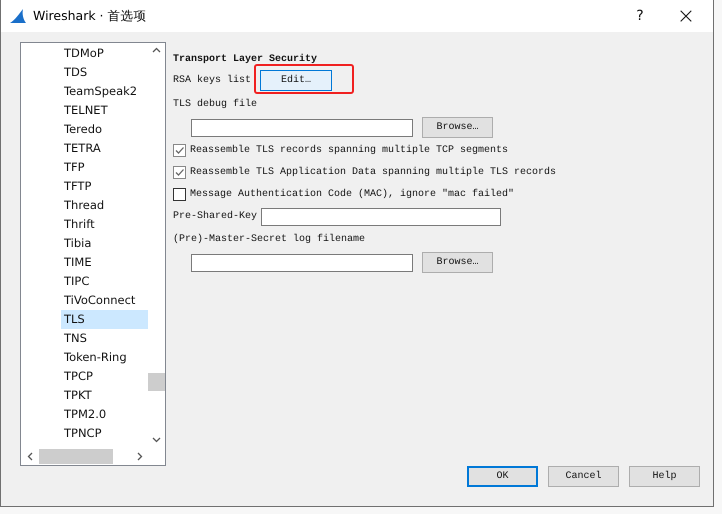 The image size is (722, 514). What do you see at coordinates (215, 216) in the screenshot?
I see `psk-label: Pre-Shared-Key` at bounding box center [215, 216].